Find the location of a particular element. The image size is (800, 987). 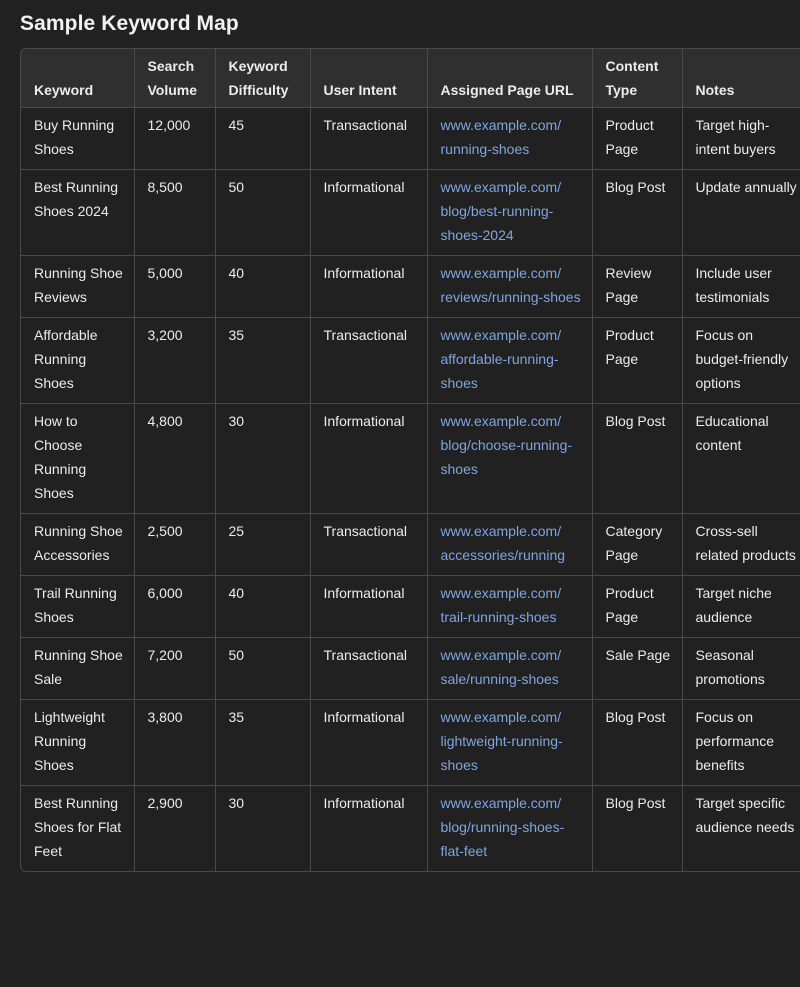

cell-keyword: Best Running Shoes 2024 is located at coordinates (78, 212).